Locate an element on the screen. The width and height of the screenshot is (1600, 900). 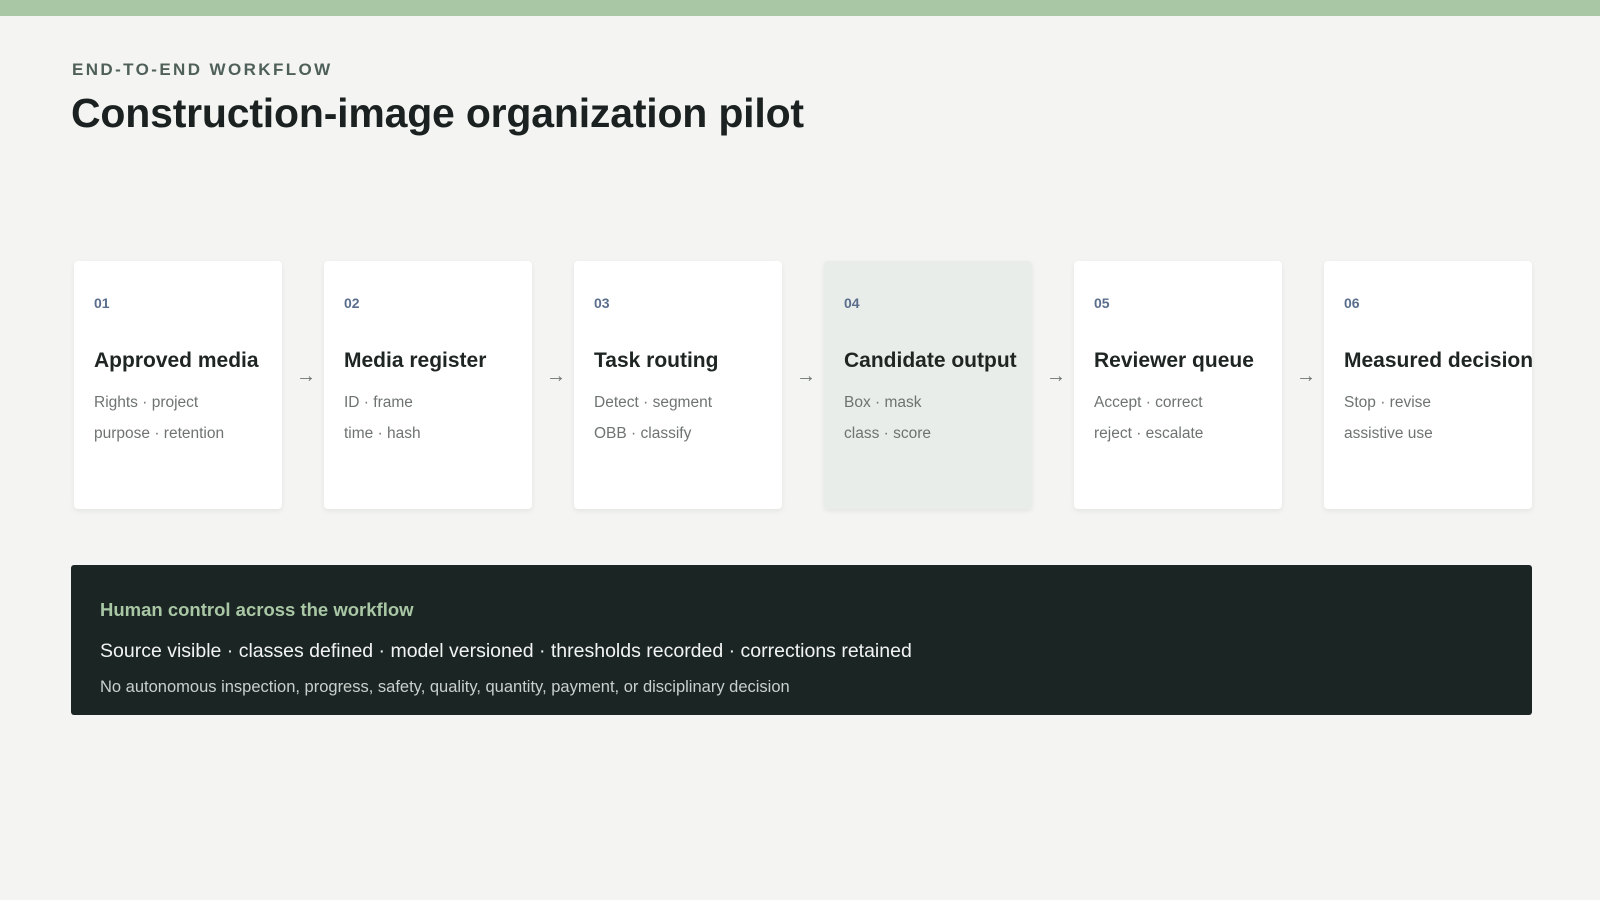
band-heading: Human control across the workflow is located at coordinates (257, 609).